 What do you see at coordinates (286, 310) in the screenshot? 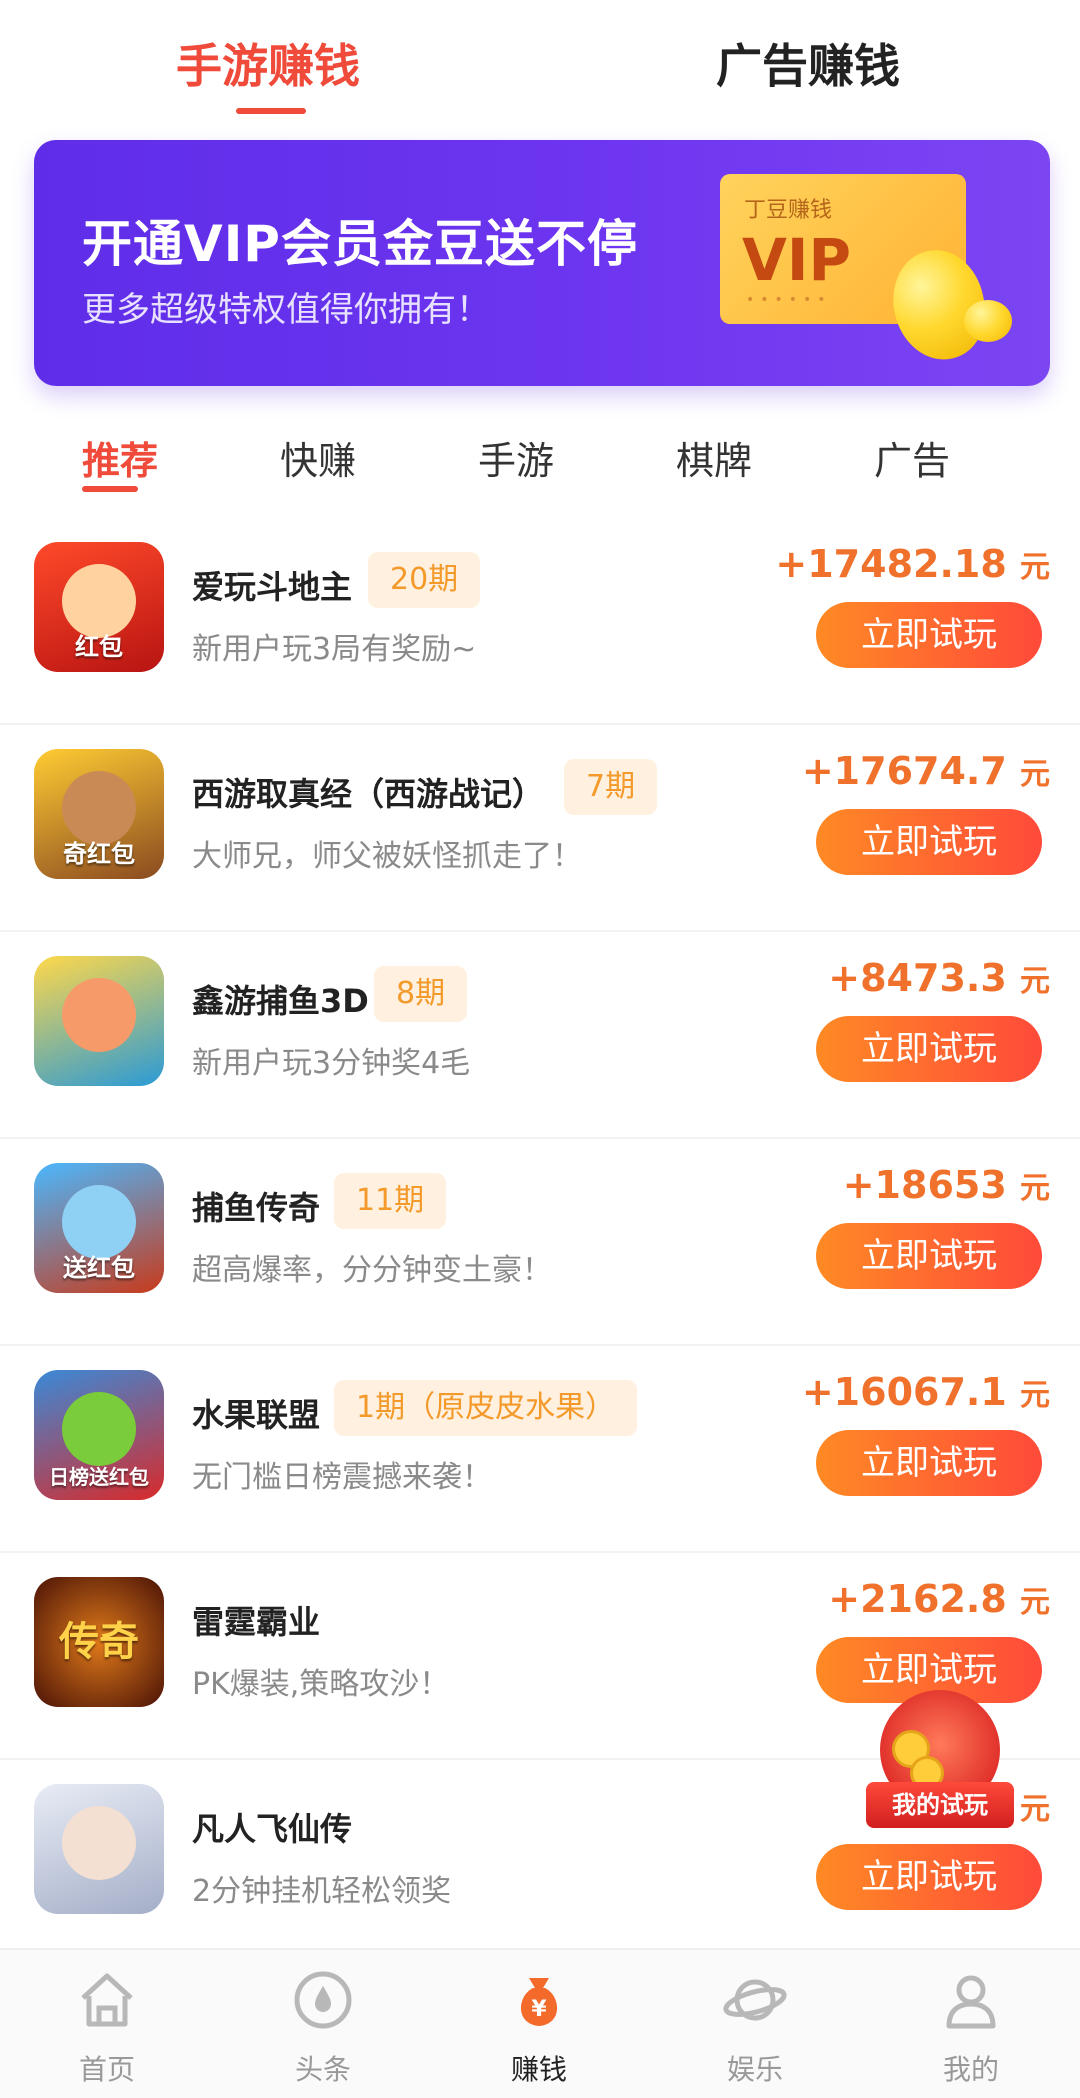
I see `banner-subtitle: 更多超级特权值得你拥有！` at bounding box center [286, 310].